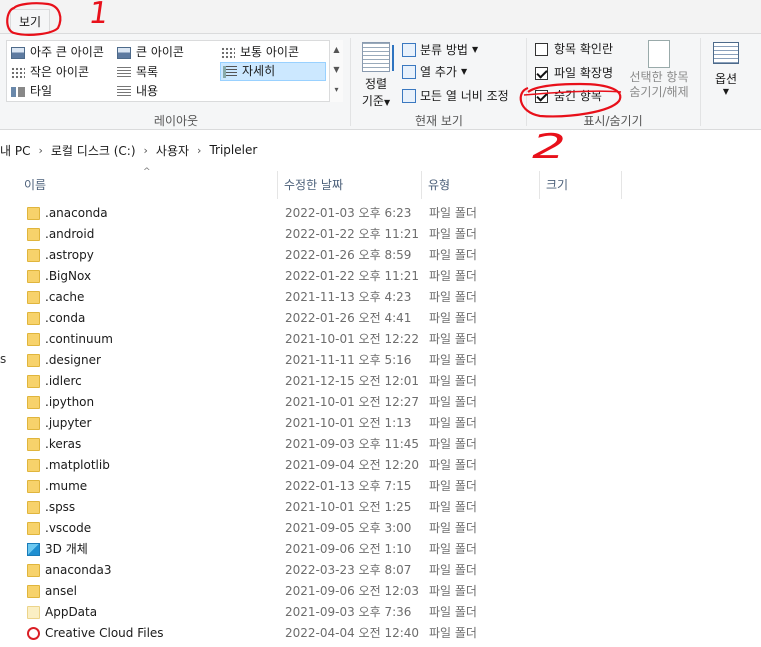  What do you see at coordinates (440, 50) in the screenshot?
I see `group-by-button: 분류 방법 ▼` at bounding box center [440, 50].